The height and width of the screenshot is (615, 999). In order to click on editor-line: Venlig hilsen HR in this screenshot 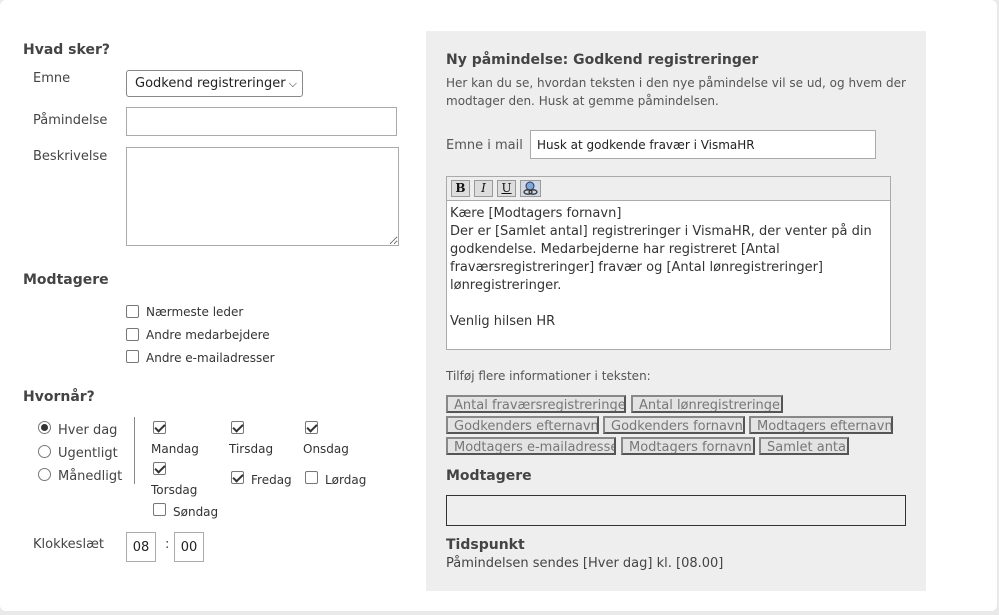, I will do `click(503, 321)`.